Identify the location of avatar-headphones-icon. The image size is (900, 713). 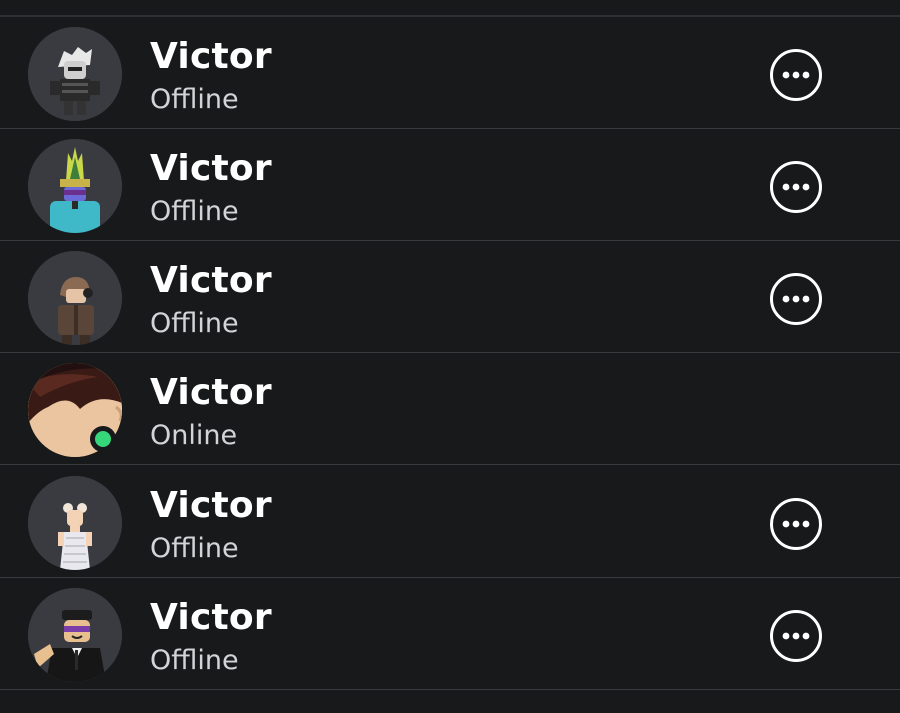
(75, 298).